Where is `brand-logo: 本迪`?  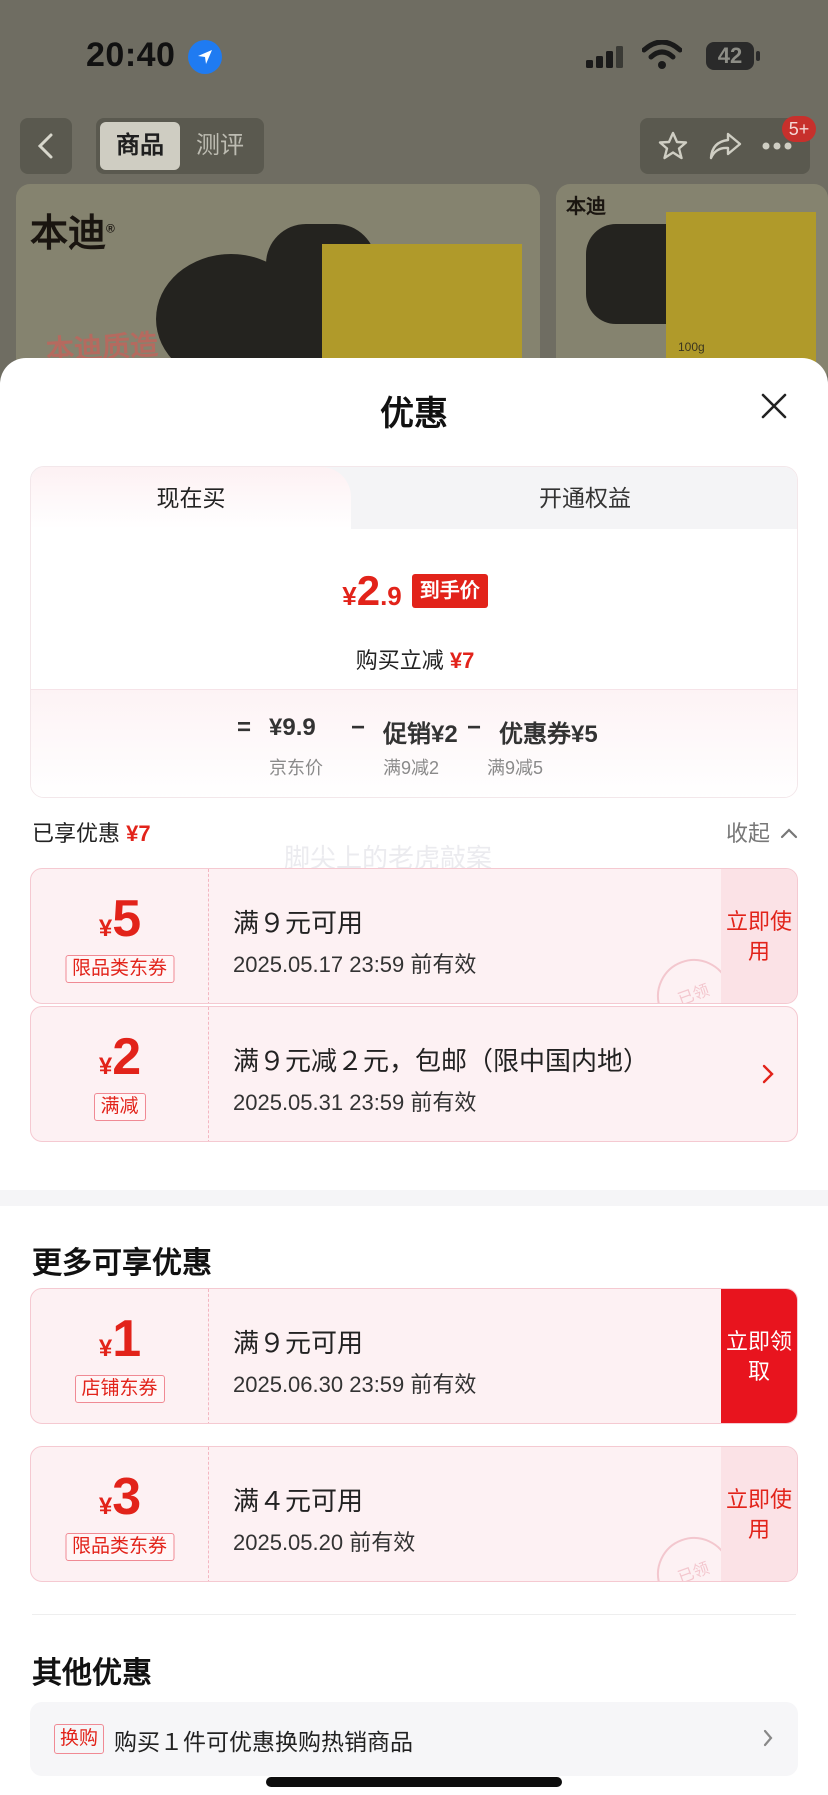
brand-logo: 本迪 is located at coordinates (586, 207).